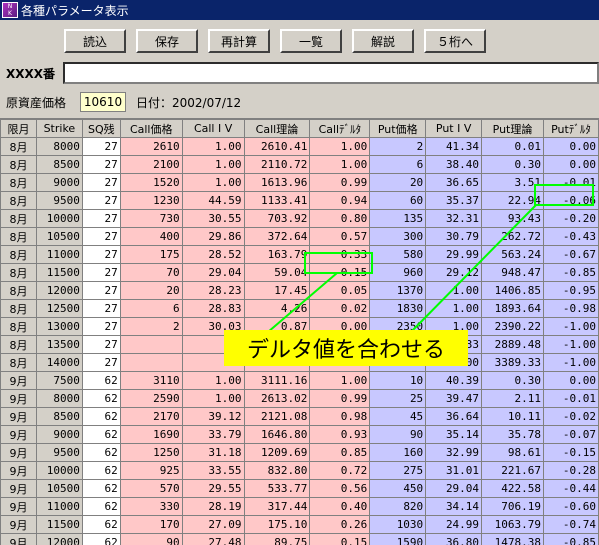  Describe the element at coordinates (570, 237) in the screenshot. I see `col-put-delta-cell: -0.43` at that location.